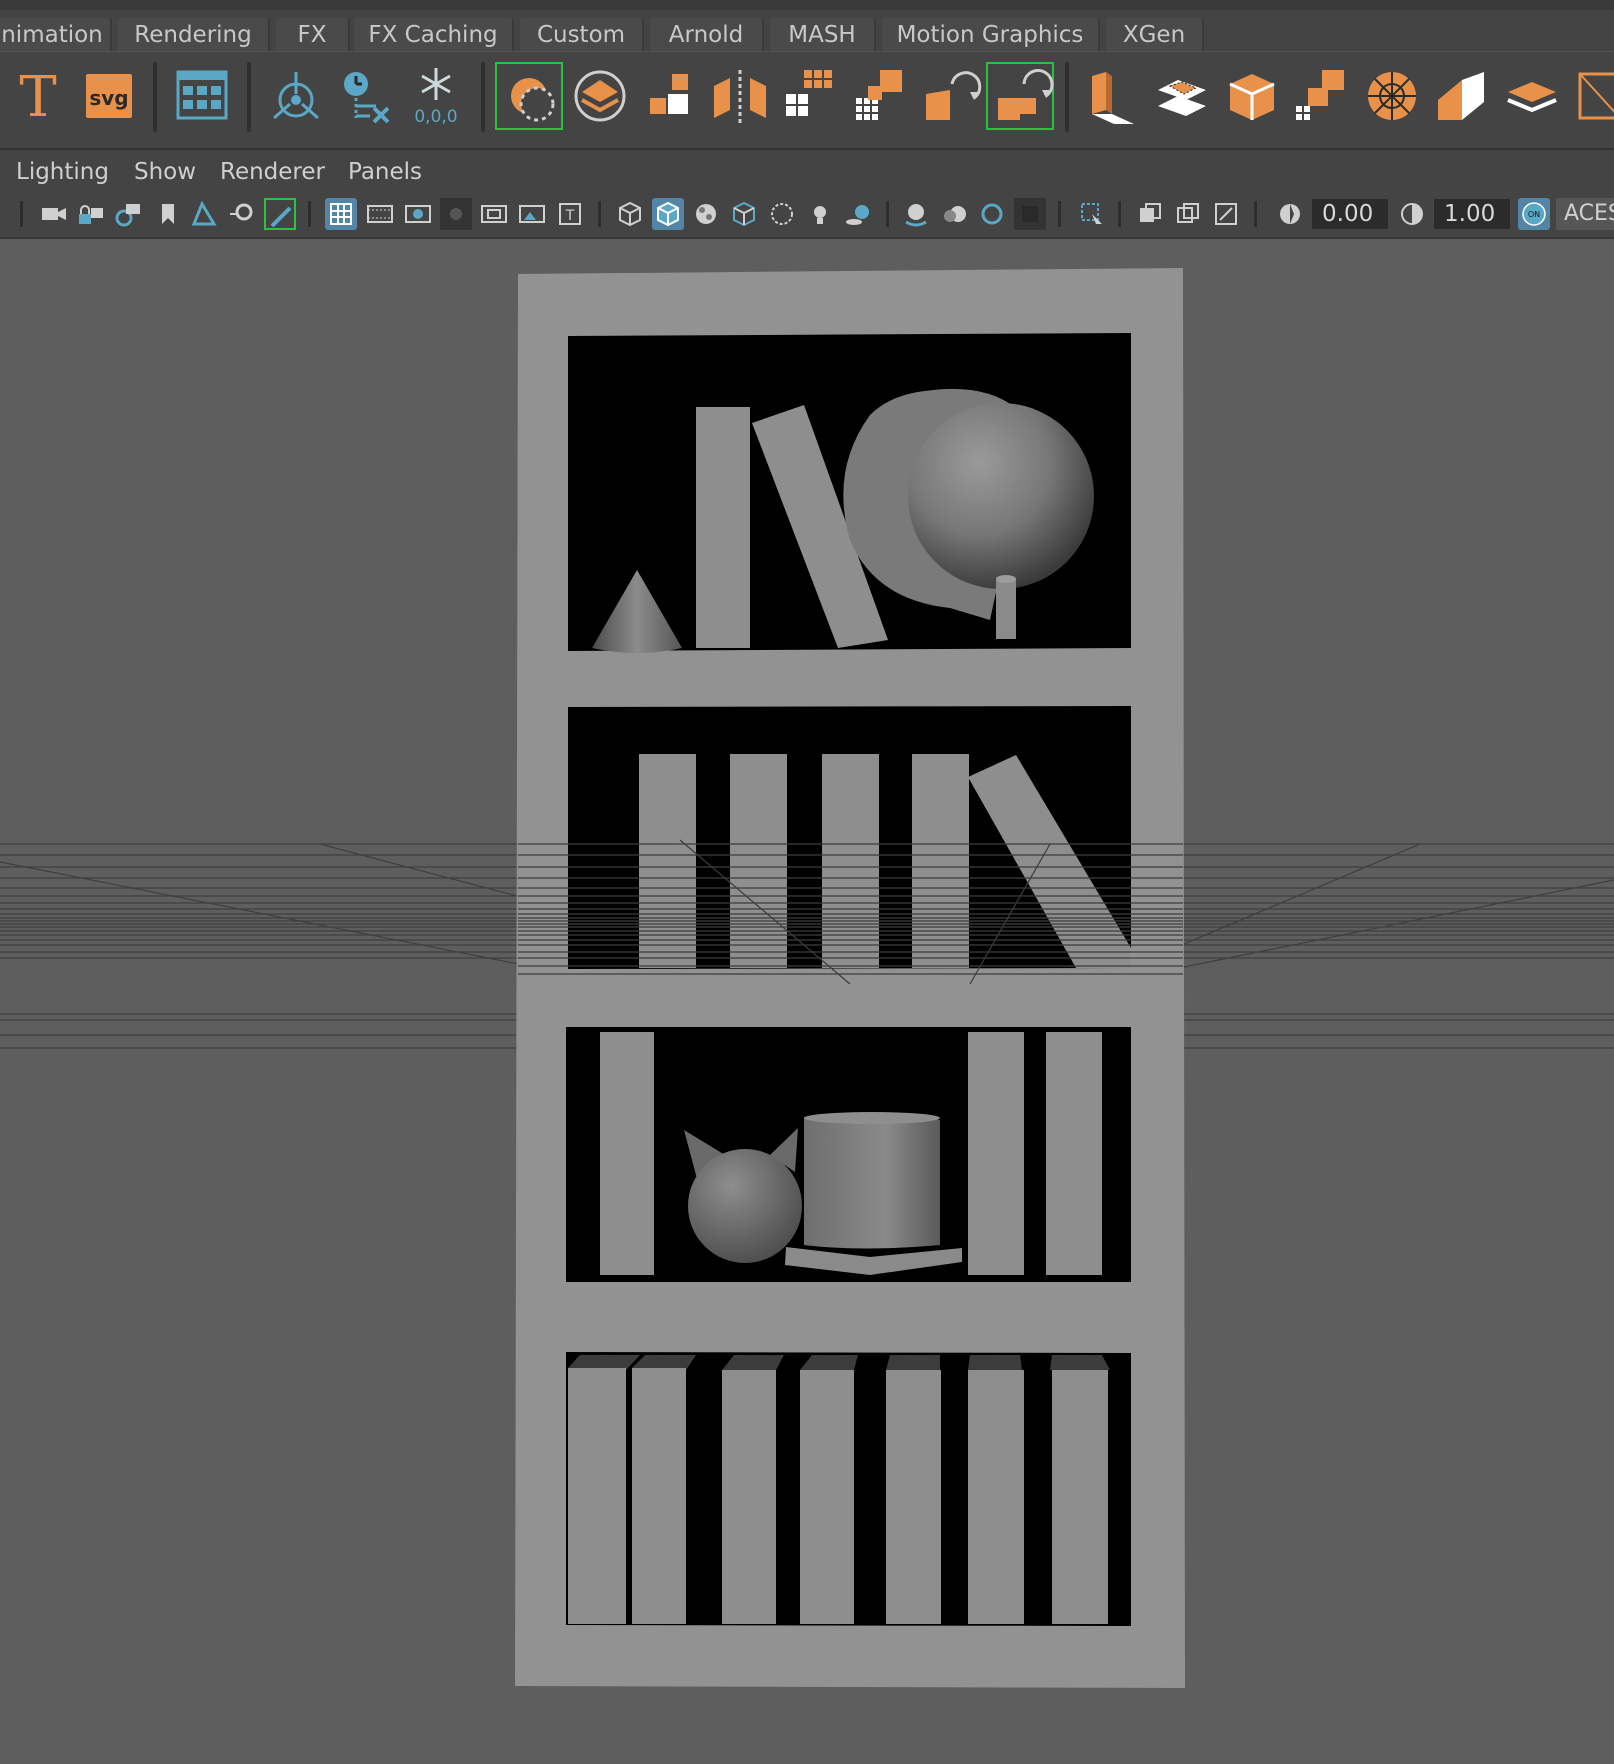  Describe the element at coordinates (582, 35) in the screenshot. I see `shelf-tab-custom: Custom` at that location.